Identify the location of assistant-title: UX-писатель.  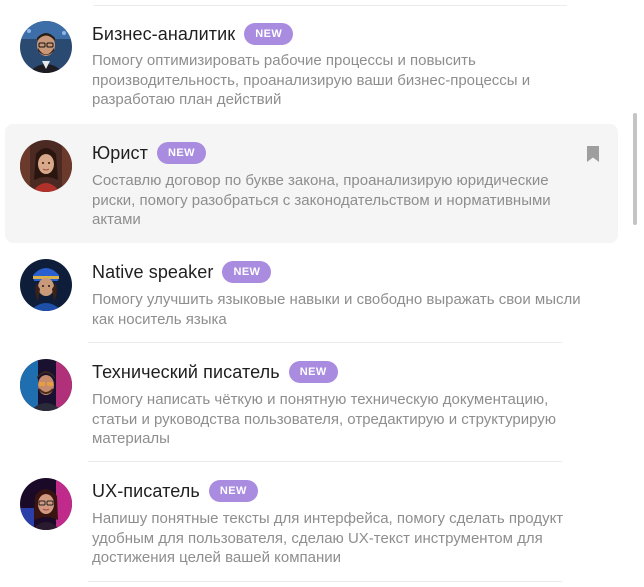
(146, 490).